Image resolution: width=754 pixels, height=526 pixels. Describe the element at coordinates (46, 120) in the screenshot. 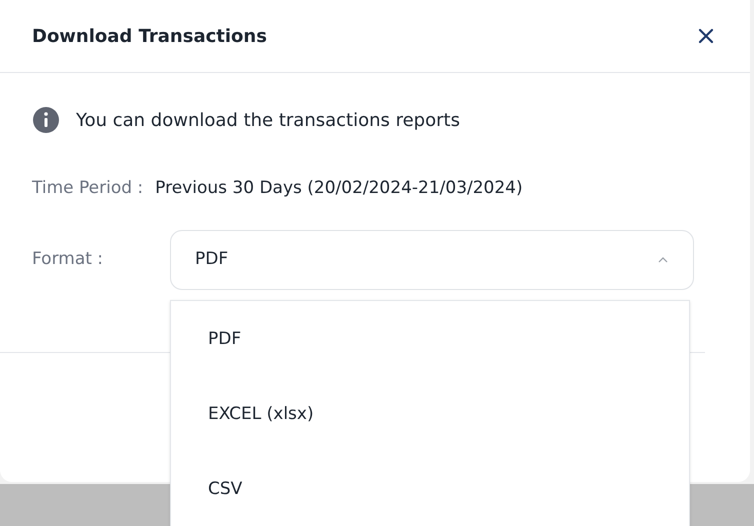

I see `info-icon` at that location.